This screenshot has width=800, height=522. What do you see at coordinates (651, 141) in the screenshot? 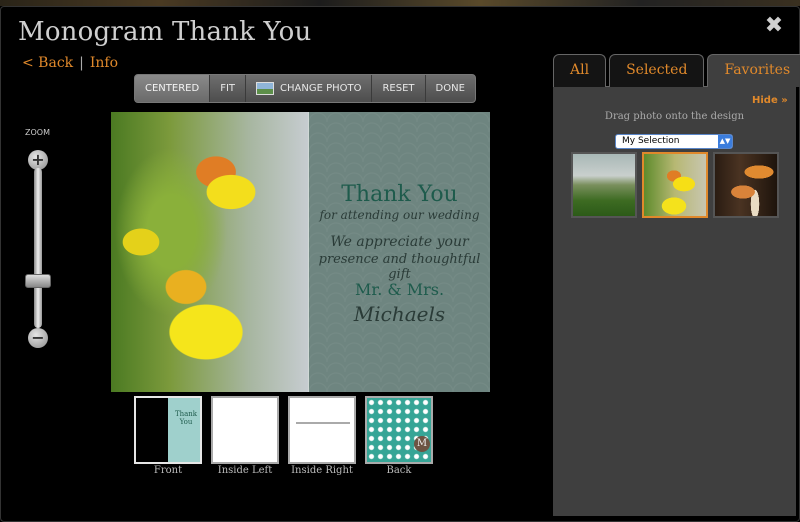
I see `album-select-value: My Selection` at bounding box center [651, 141].